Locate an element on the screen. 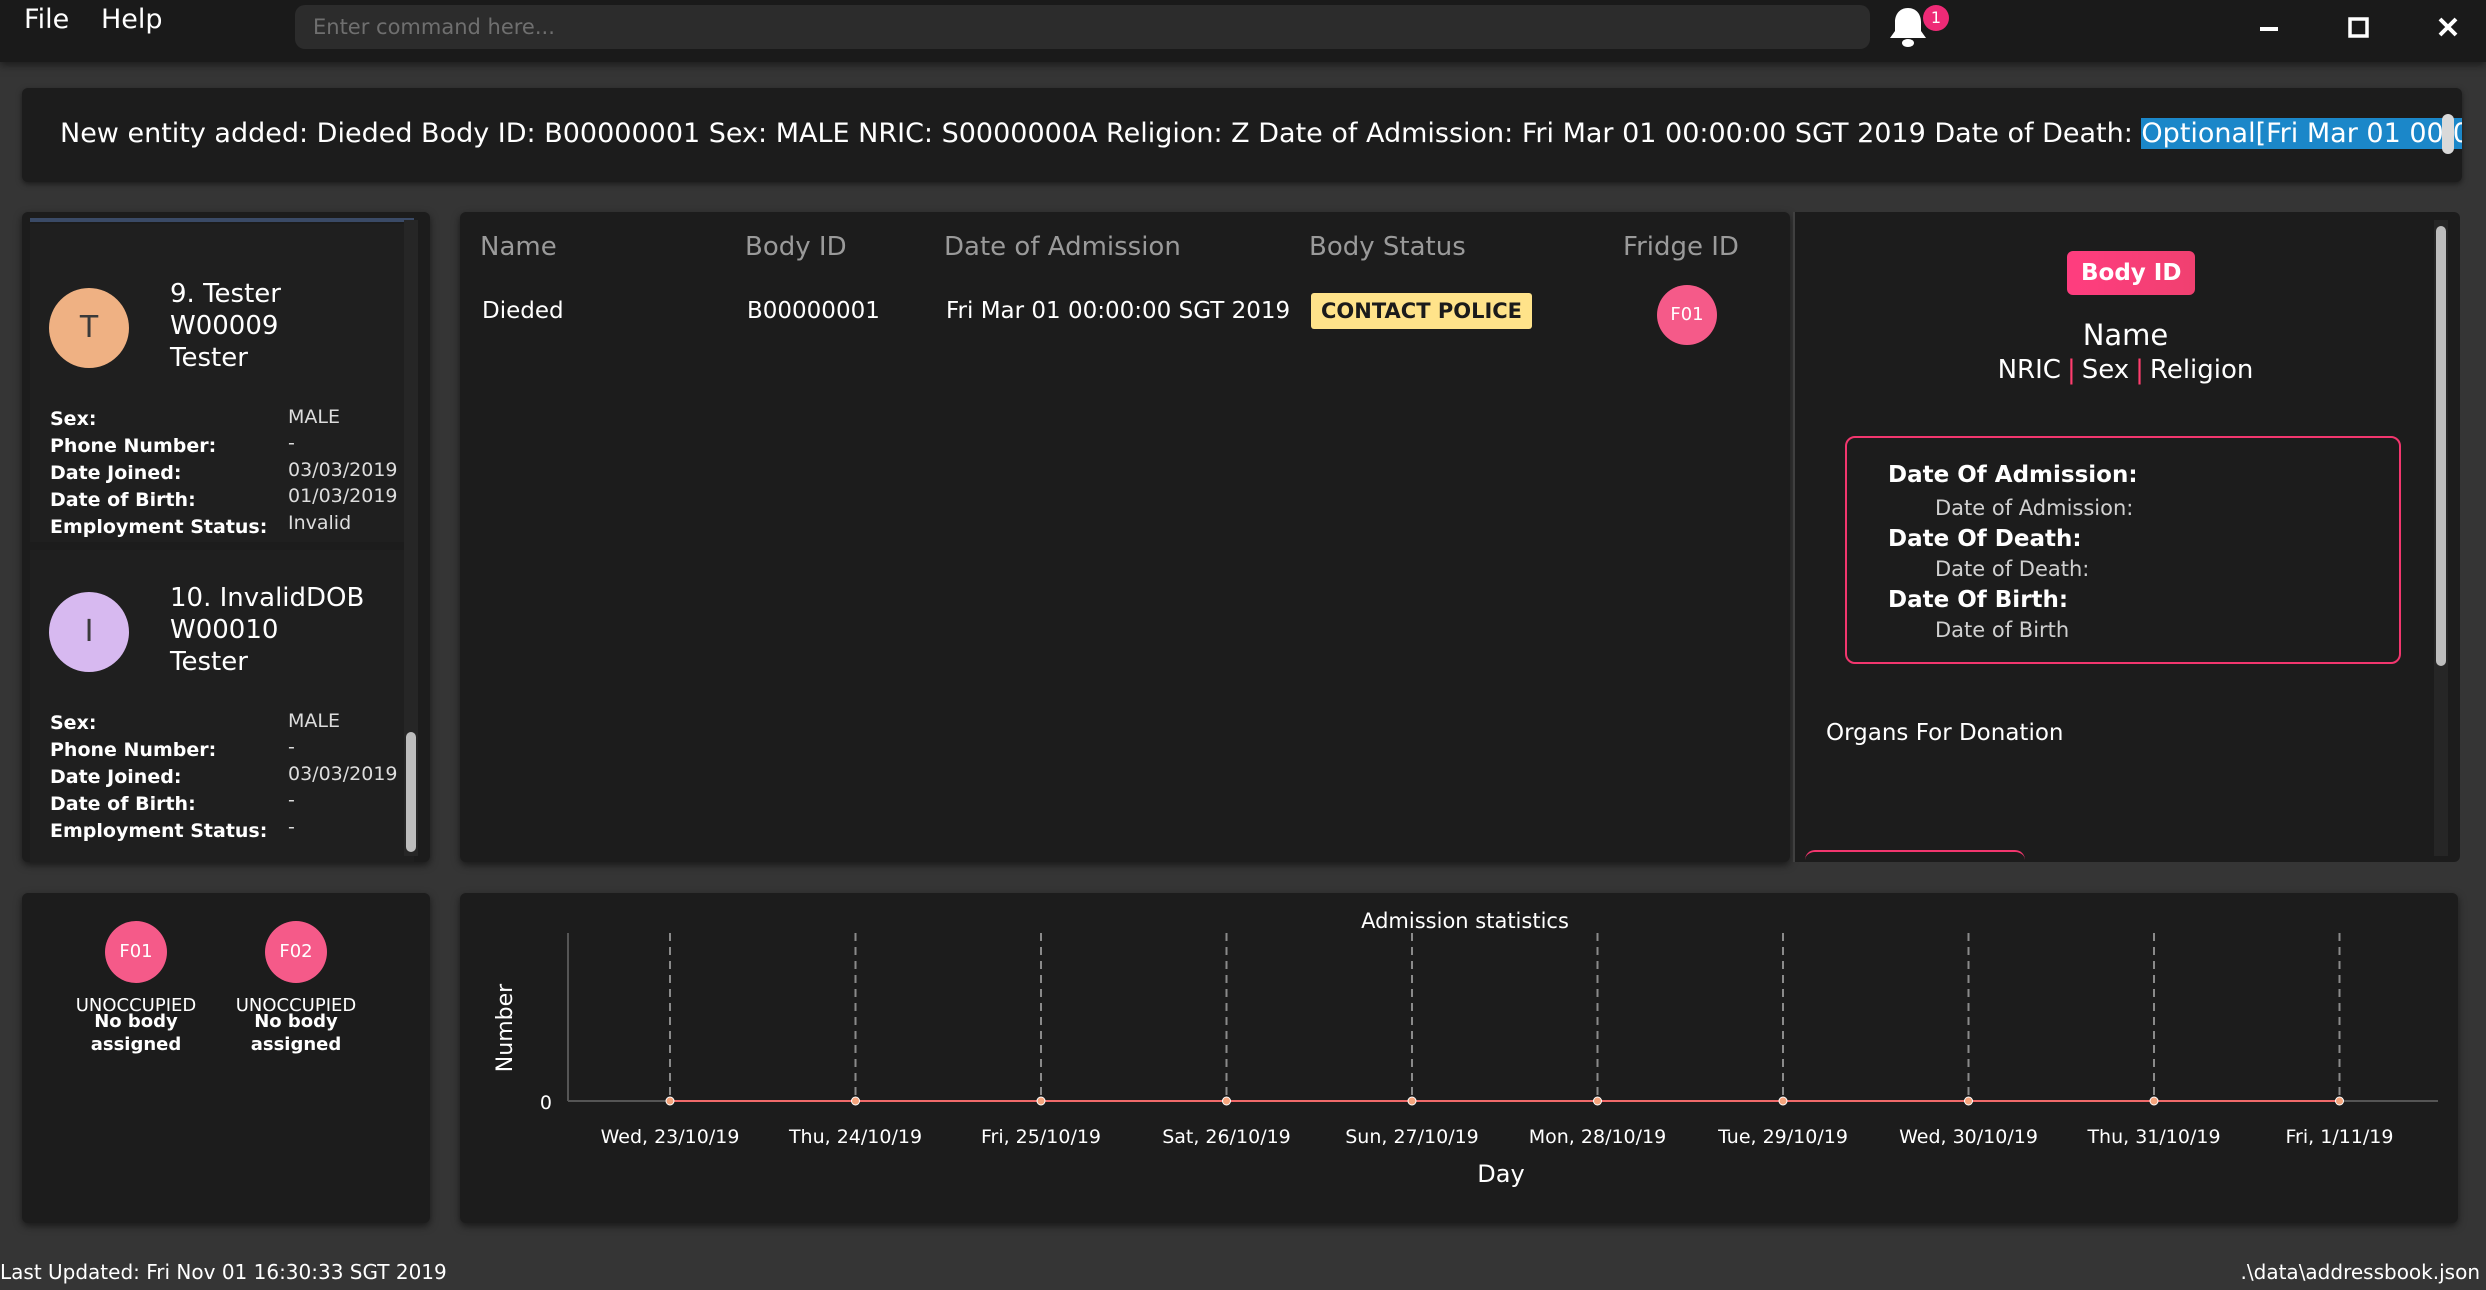  status-badge: CONTACT POLICE is located at coordinates (1422, 311).